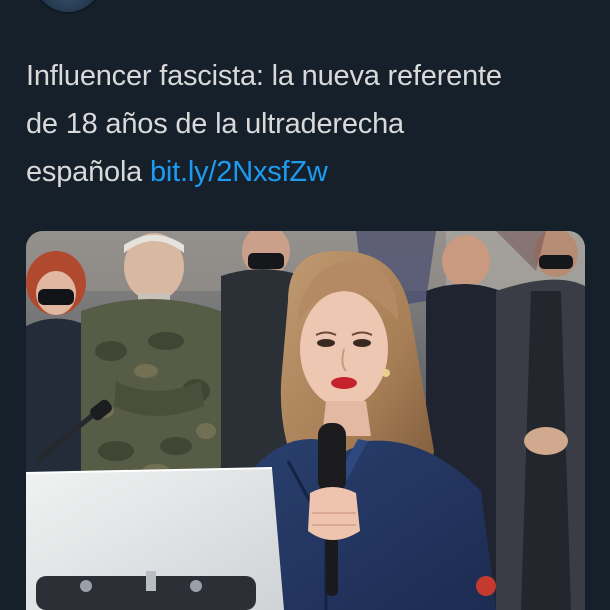 The image size is (610, 610). Describe the element at coordinates (215, 124) in the screenshot. I see `tweet-text-line-2: de 18 años de la ultraderecha` at that location.